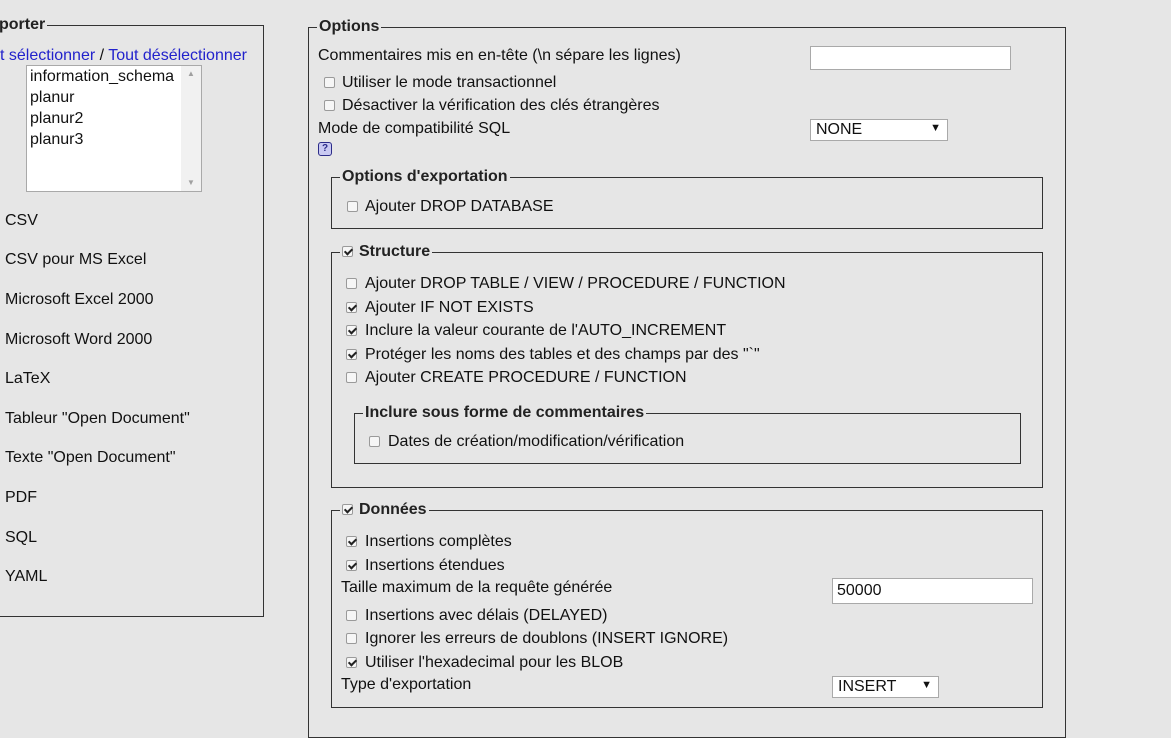 The width and height of the screenshot is (1171, 738). Describe the element at coordinates (449, 82) in the screenshot. I see `use-transaction-label: Utiliser le mode transactionnel` at that location.